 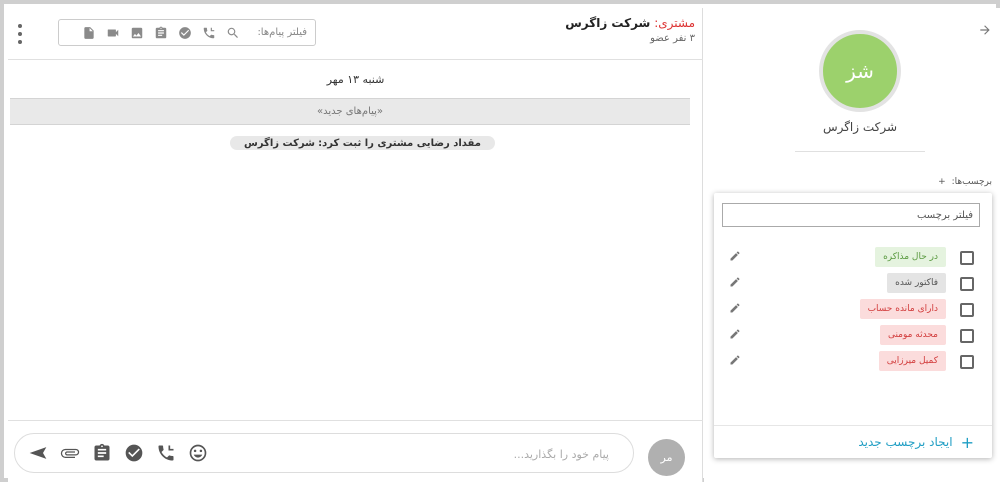 What do you see at coordinates (70, 453) in the screenshot?
I see `attachment-icon` at bounding box center [70, 453].